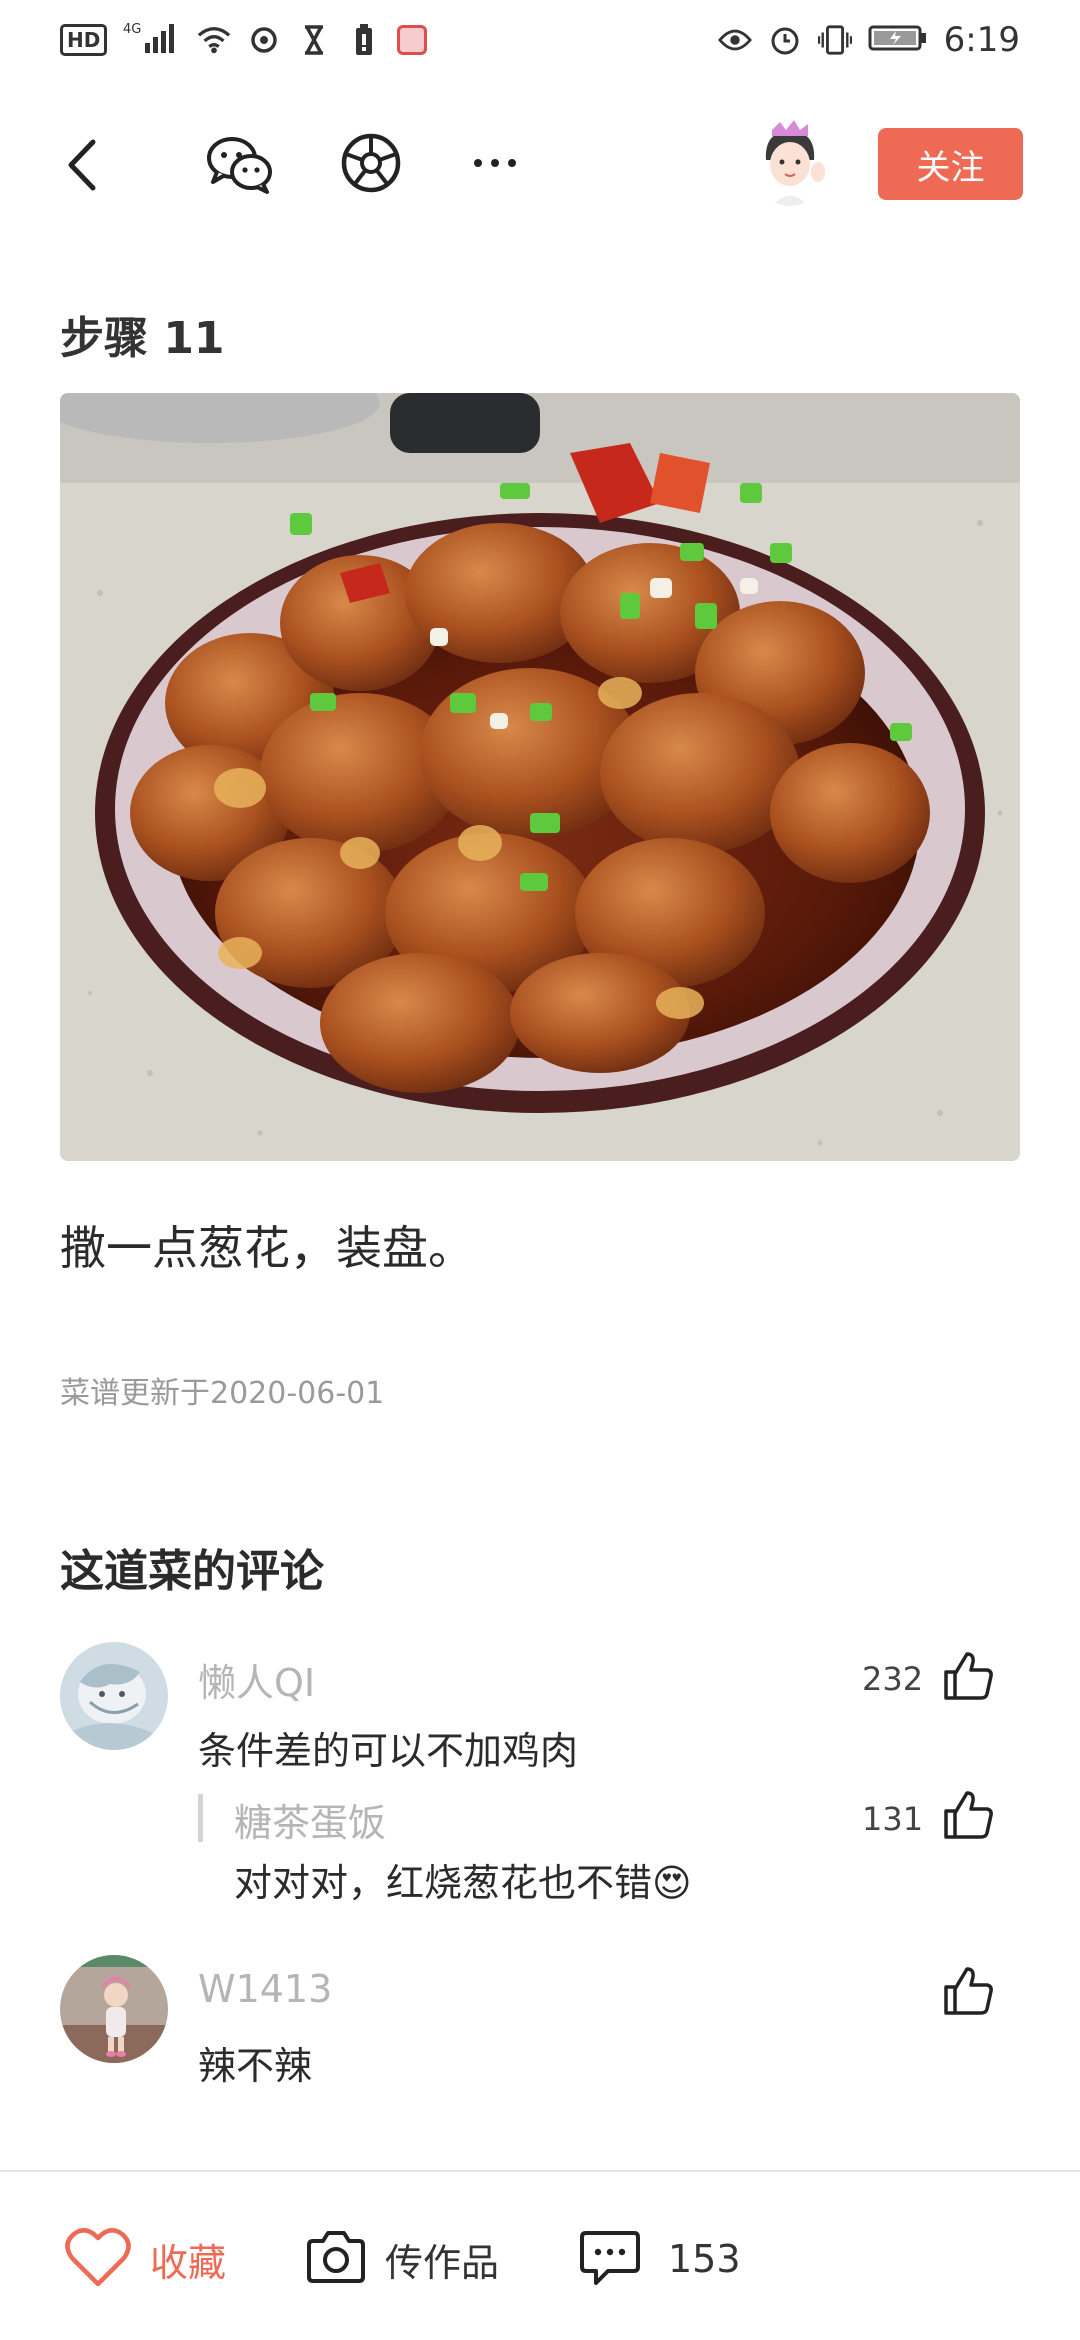 The image size is (1080, 2340). What do you see at coordinates (834, 40) in the screenshot?
I see `vibrate-icon` at bounding box center [834, 40].